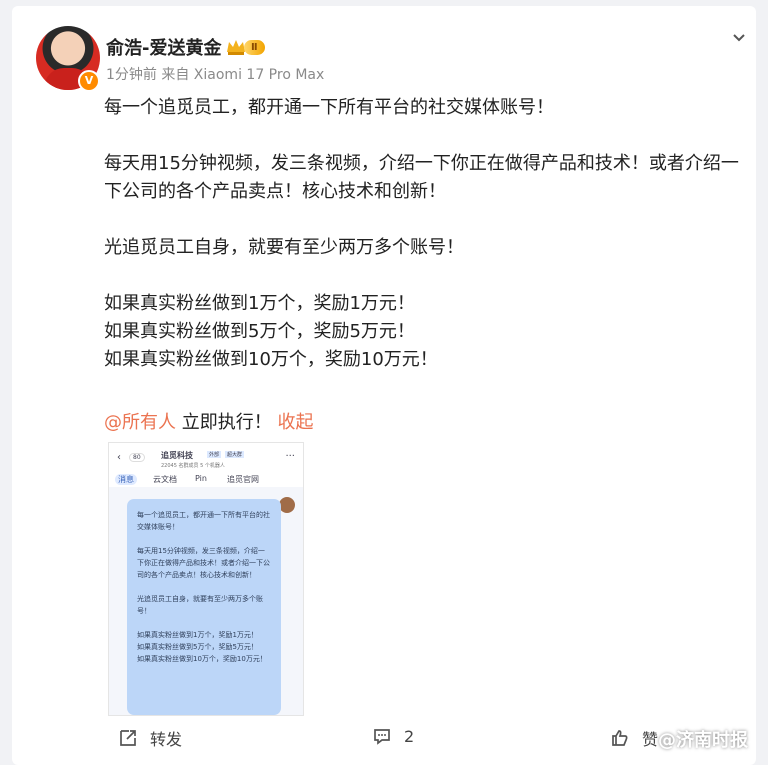 The width and height of the screenshot is (768, 765). I want to click on verified-badge-icon: V, so click(89, 81).